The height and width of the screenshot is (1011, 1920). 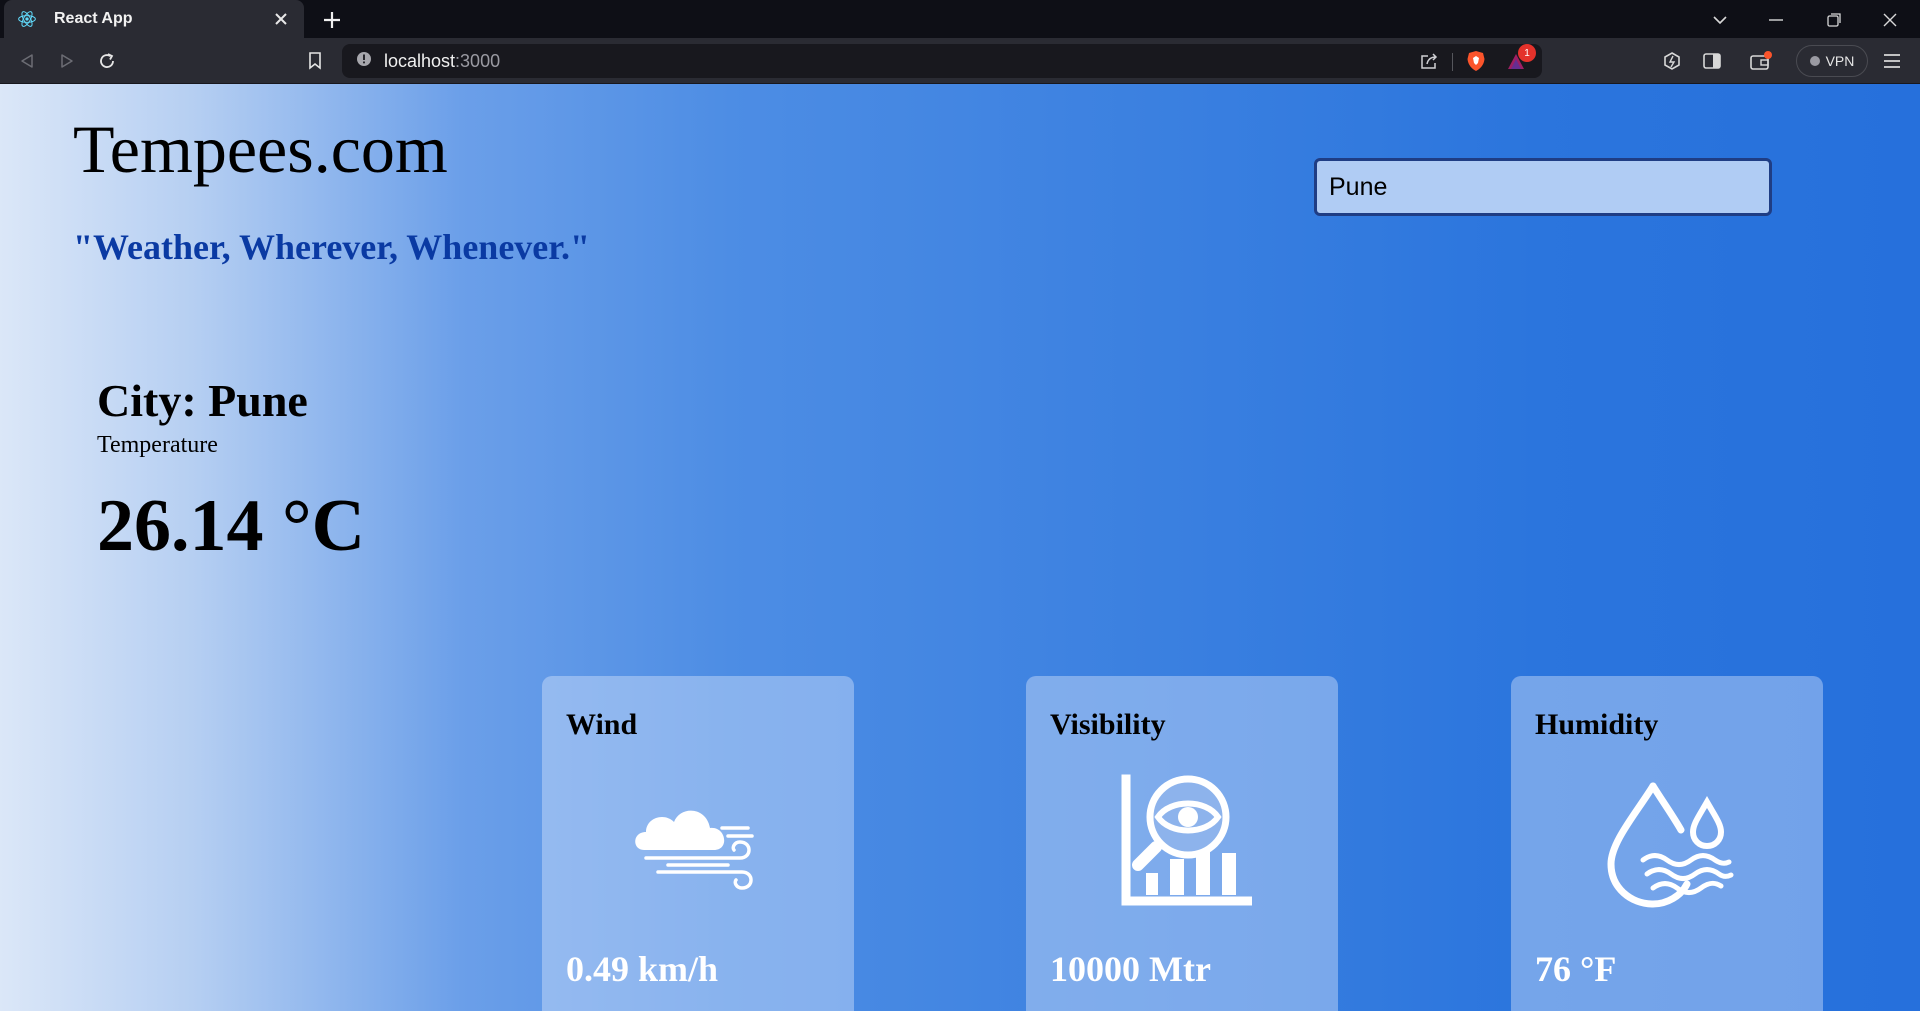 I want to click on wind-cloud-icon, so click(x=698, y=843).